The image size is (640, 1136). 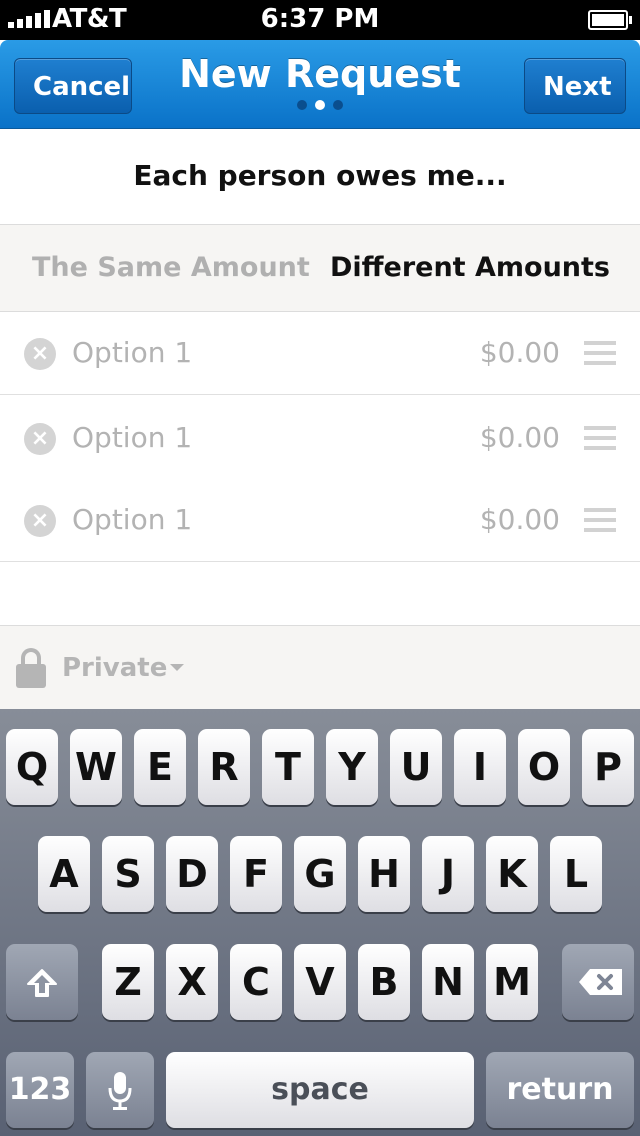 I want to click on return-key: return, so click(x=560, y=1090).